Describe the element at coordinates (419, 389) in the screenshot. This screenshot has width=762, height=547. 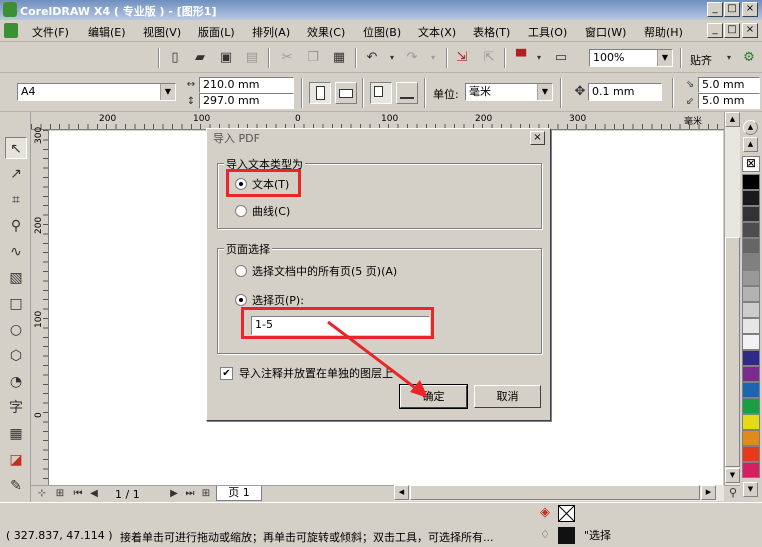
I see `arrow-head-icon` at that location.